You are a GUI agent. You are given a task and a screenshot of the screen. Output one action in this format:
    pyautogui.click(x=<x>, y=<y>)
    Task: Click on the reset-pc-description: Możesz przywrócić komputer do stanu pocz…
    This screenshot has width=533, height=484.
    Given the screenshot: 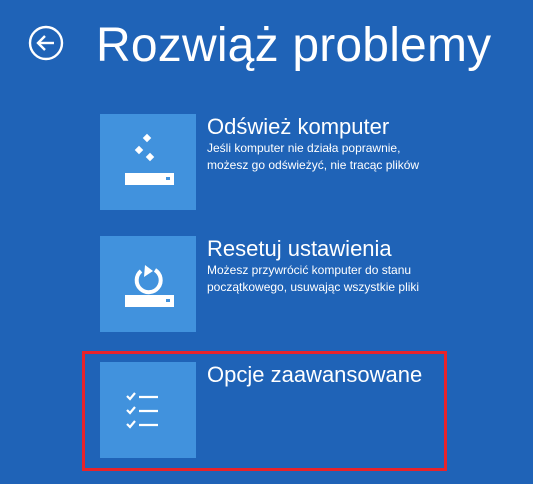 What is the action you would take?
    pyautogui.click(x=367, y=279)
    